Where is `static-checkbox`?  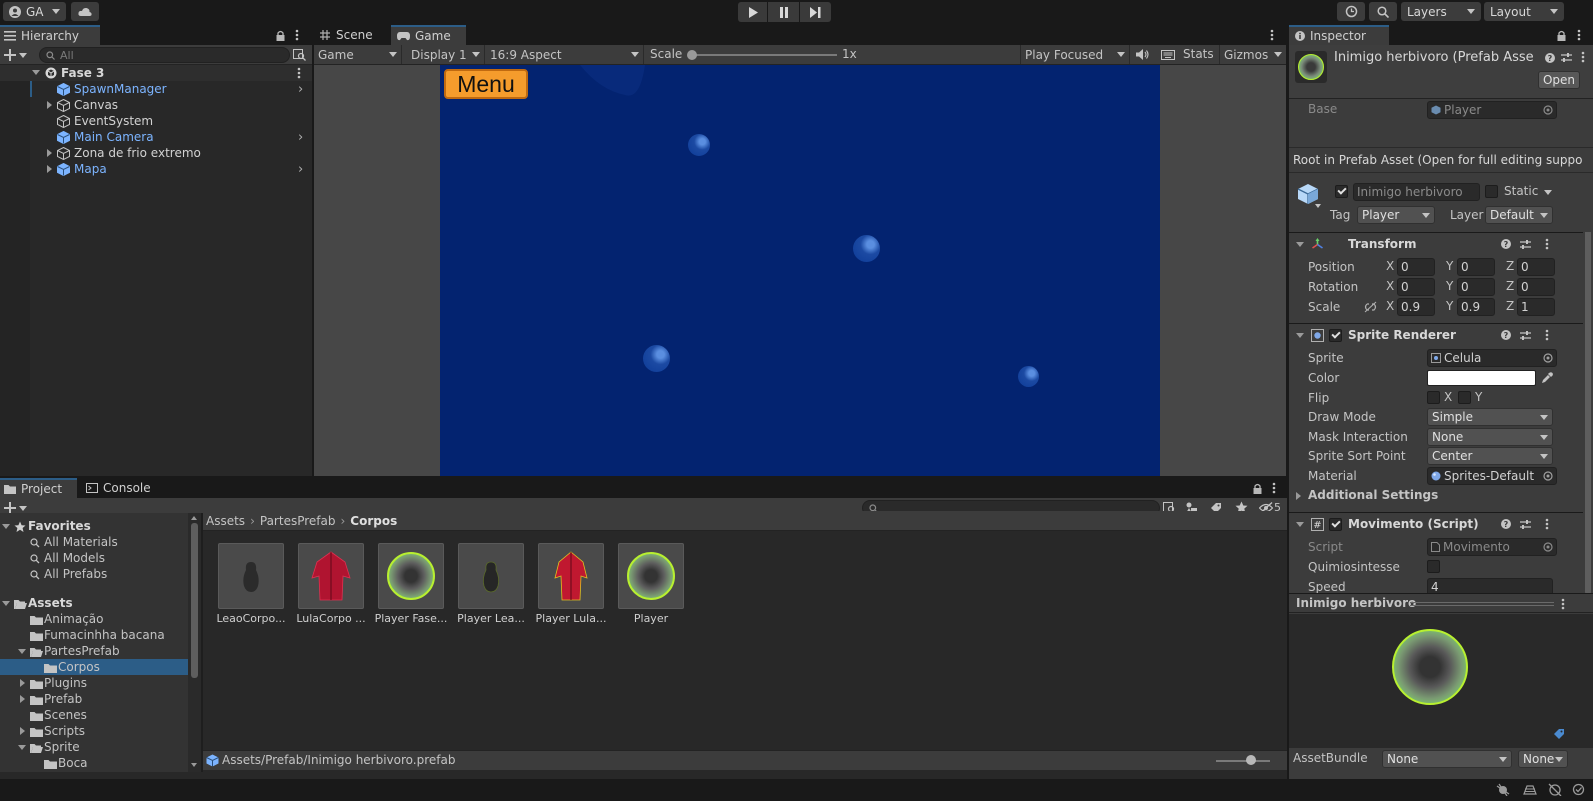 static-checkbox is located at coordinates (1491, 191).